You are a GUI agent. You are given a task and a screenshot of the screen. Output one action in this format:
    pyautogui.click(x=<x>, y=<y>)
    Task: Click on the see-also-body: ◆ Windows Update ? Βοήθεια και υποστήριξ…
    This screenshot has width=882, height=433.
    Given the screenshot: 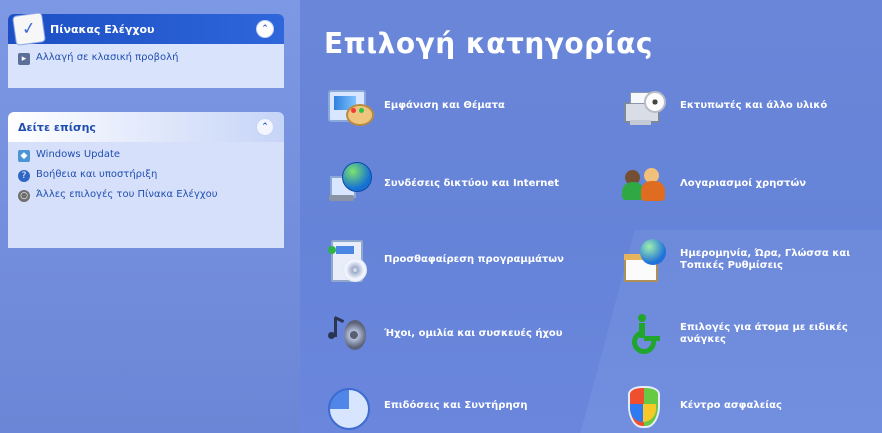 What is the action you would take?
    pyautogui.click(x=146, y=195)
    